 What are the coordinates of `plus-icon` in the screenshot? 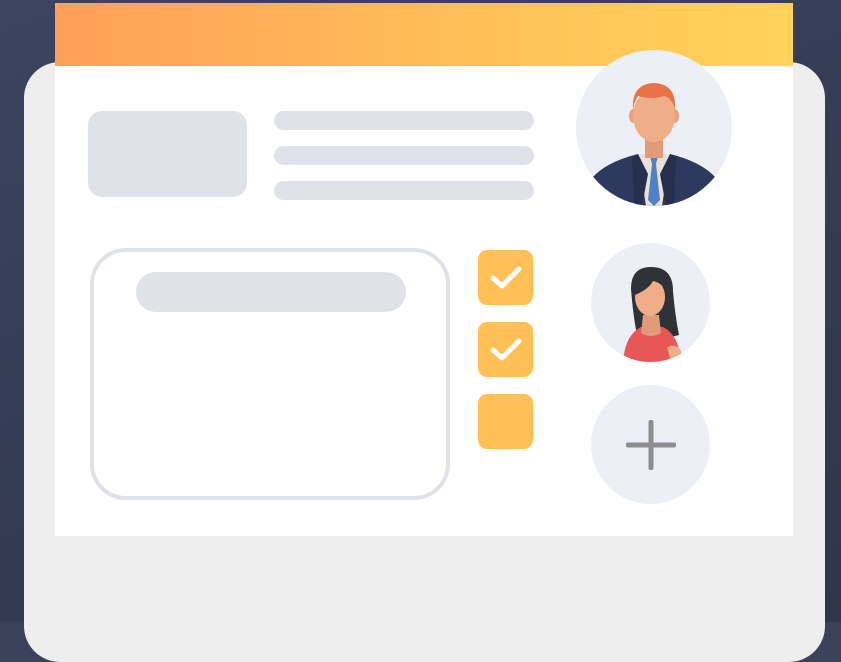 It's located at (650, 444).